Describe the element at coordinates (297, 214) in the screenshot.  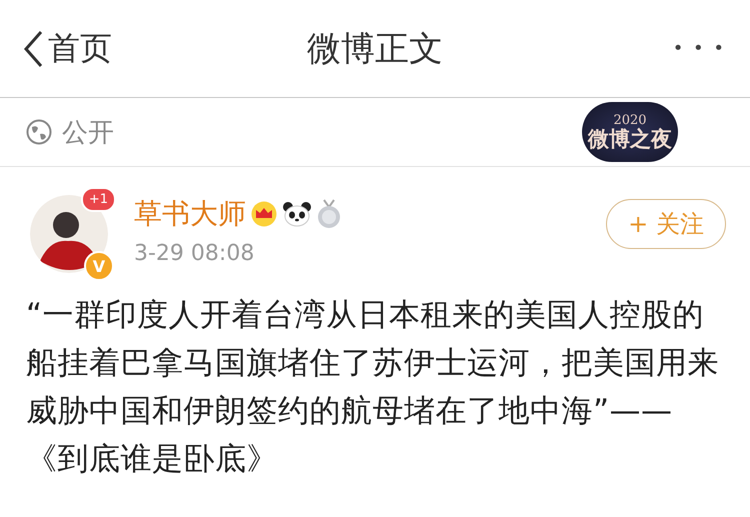
I see `panda-icon` at that location.